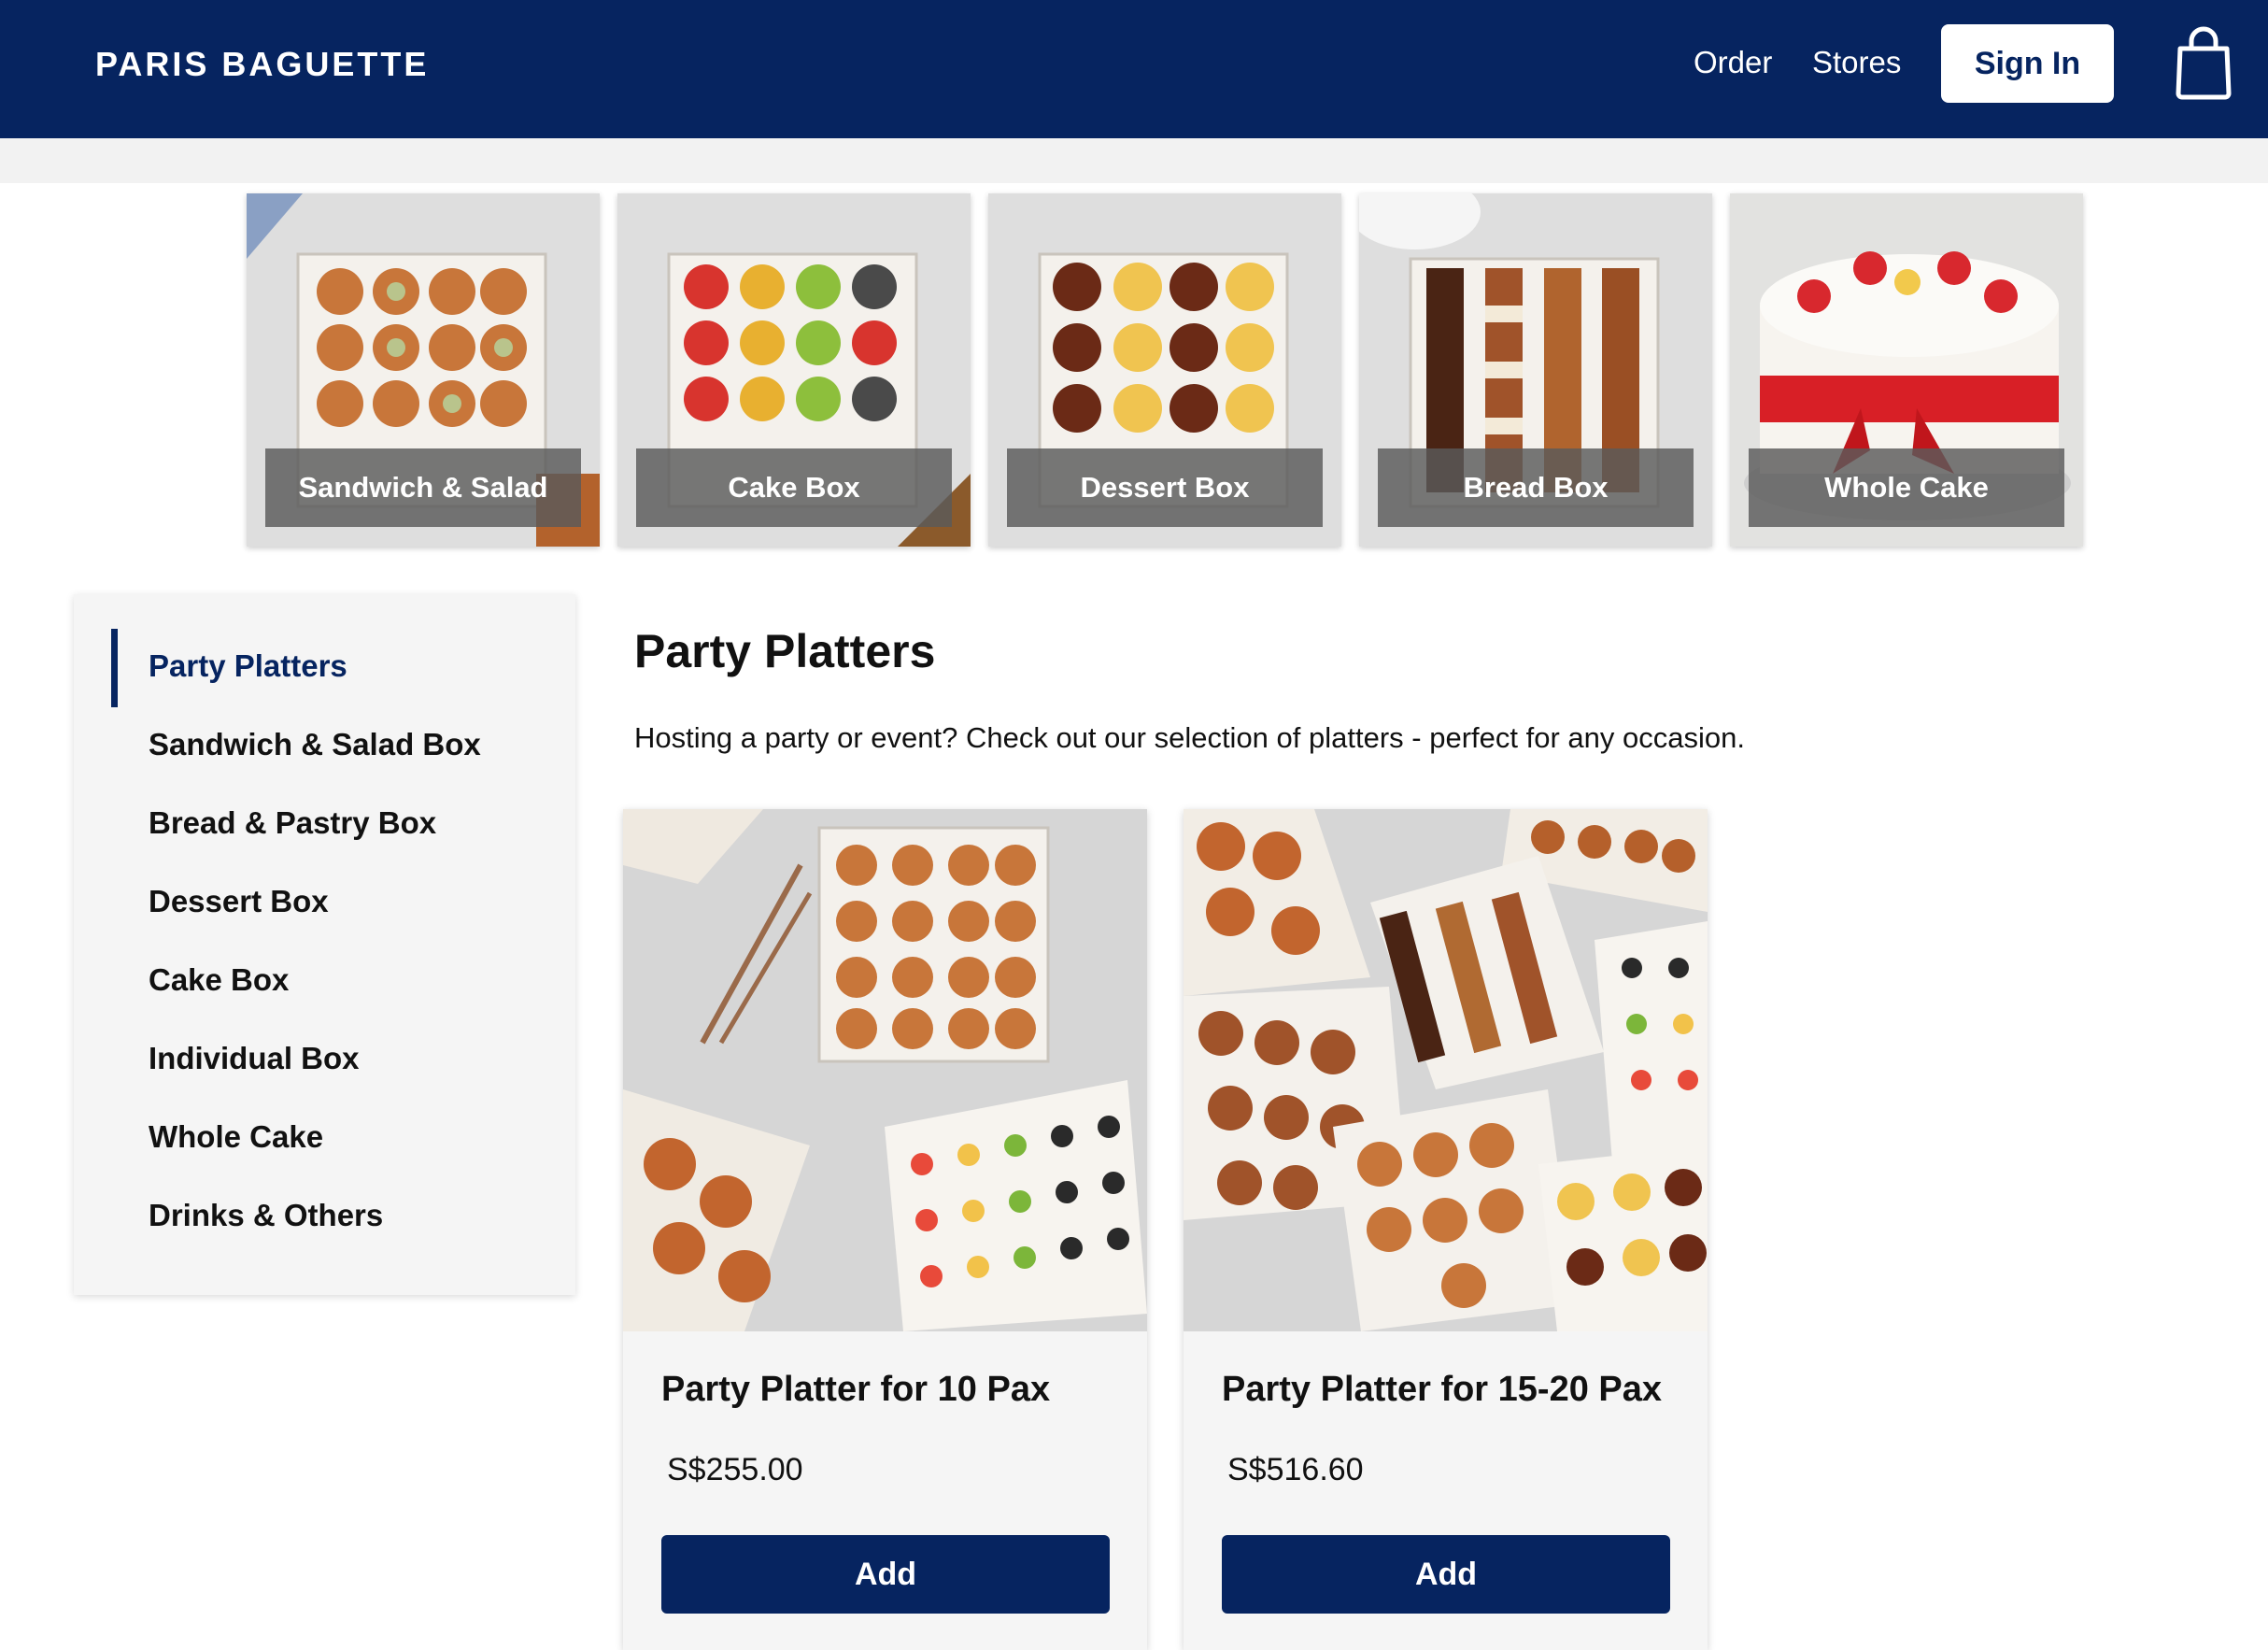 The width and height of the screenshot is (2268, 1650). I want to click on product-price: S$516.60, so click(1295, 1469).